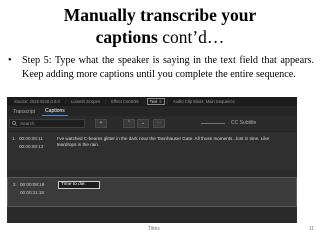 Image resolution: width=320 pixels, height=240 pixels. Describe the element at coordinates (129, 123) in the screenshot. I see `previous-caption-button: ⌃` at that location.